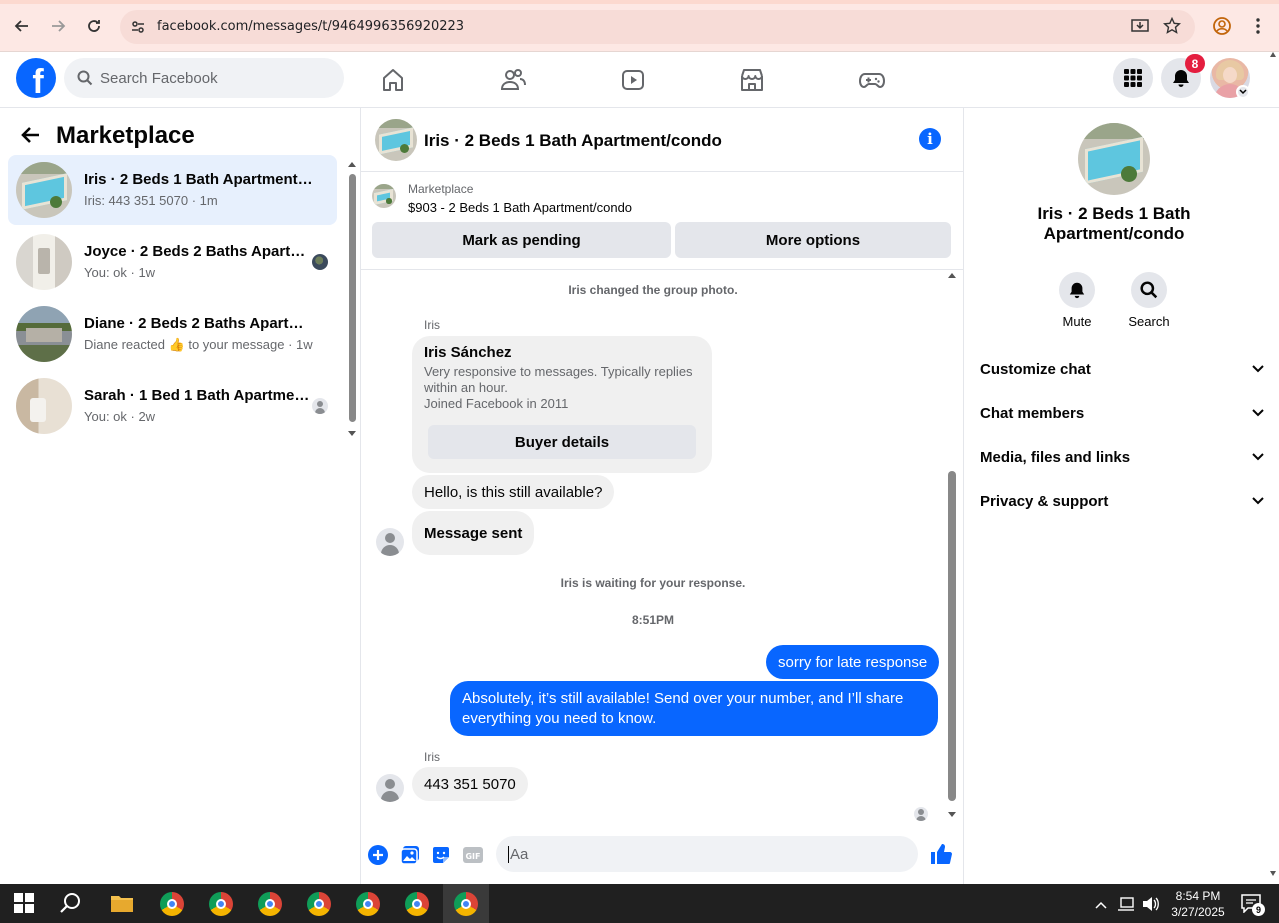 Image resolution: width=1279 pixels, height=923 pixels. I want to click on buyer-name: Iris Sánchez, so click(468, 352).